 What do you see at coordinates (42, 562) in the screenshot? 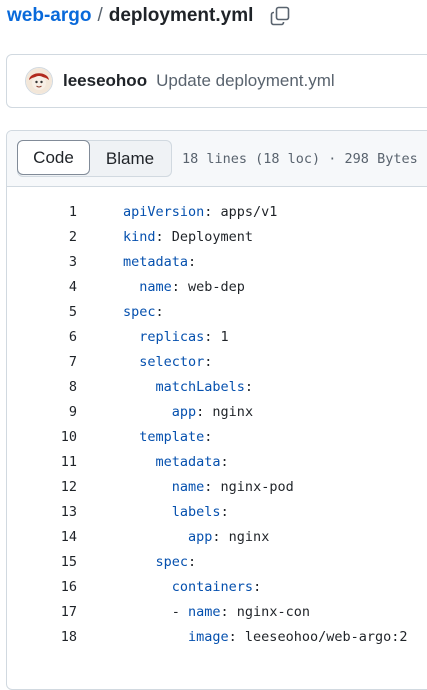
I see `line-number: 15` at bounding box center [42, 562].